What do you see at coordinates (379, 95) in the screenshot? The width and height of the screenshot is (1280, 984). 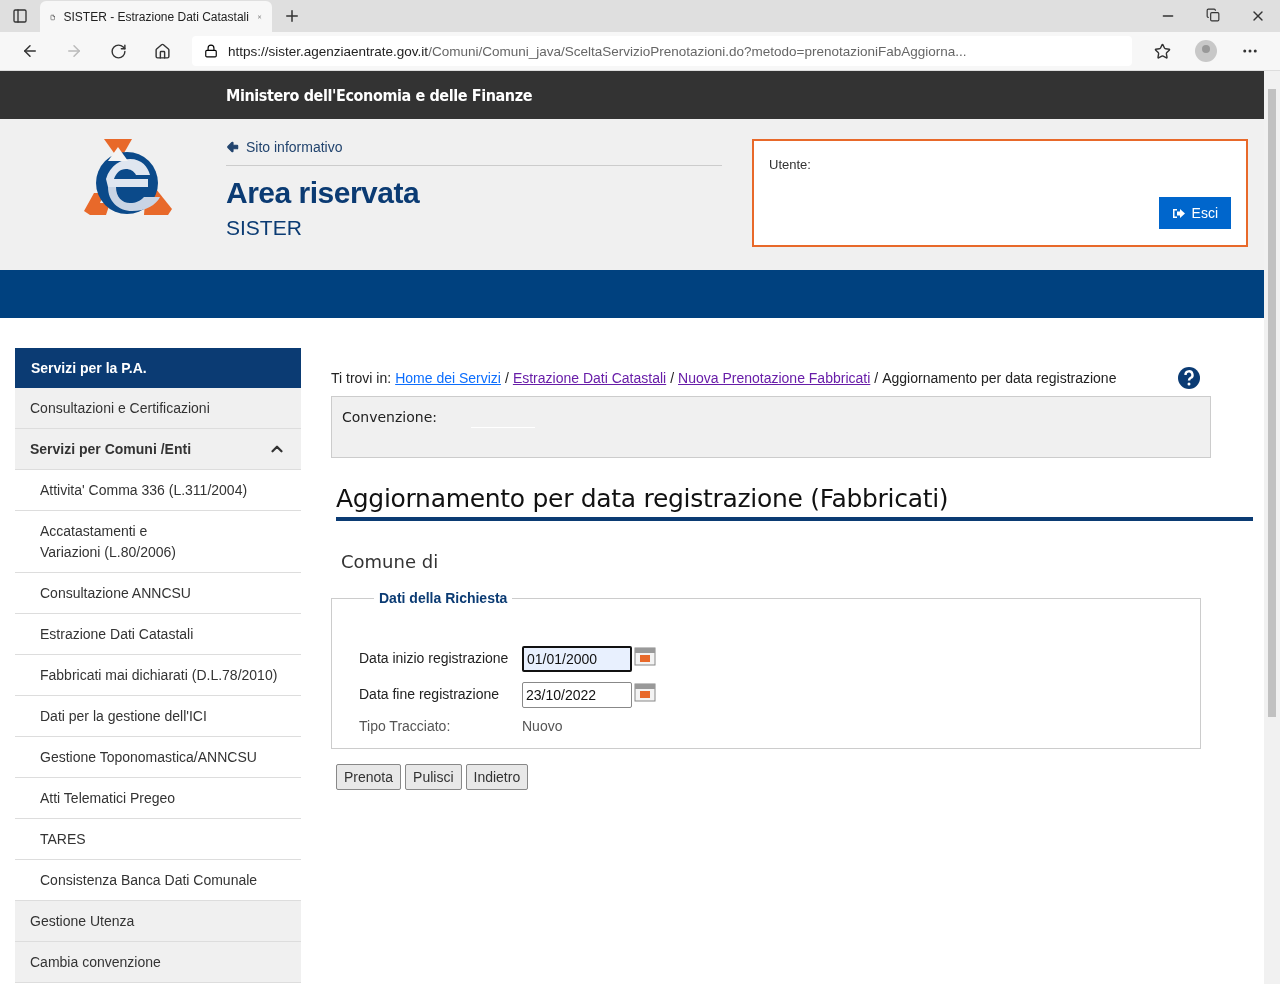 I see `ministry-title: Ministero dell'Economia e delle Finanze` at bounding box center [379, 95].